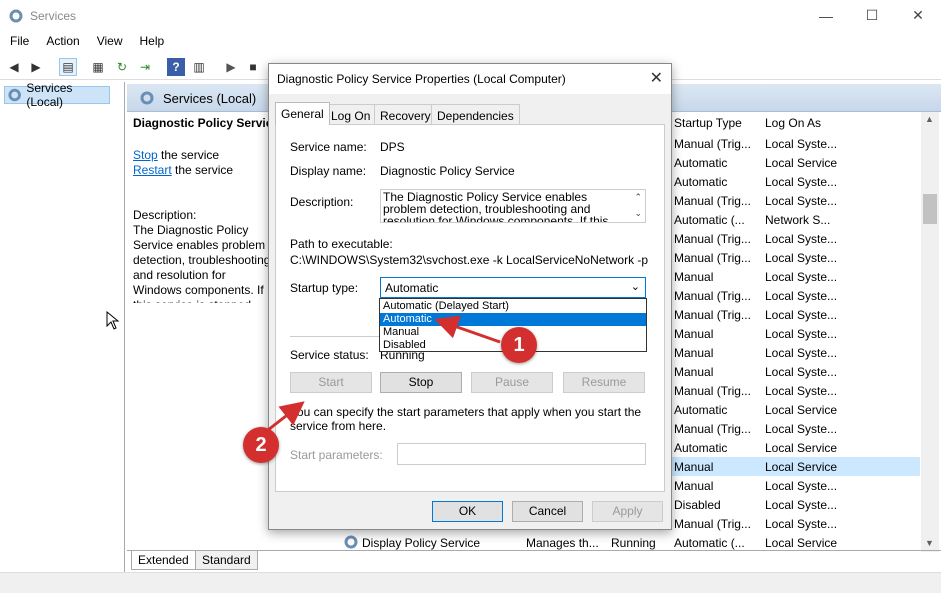 The height and width of the screenshot is (593, 941). What do you see at coordinates (384, 373) in the screenshot?
I see `annotation-arrows` at bounding box center [384, 373].